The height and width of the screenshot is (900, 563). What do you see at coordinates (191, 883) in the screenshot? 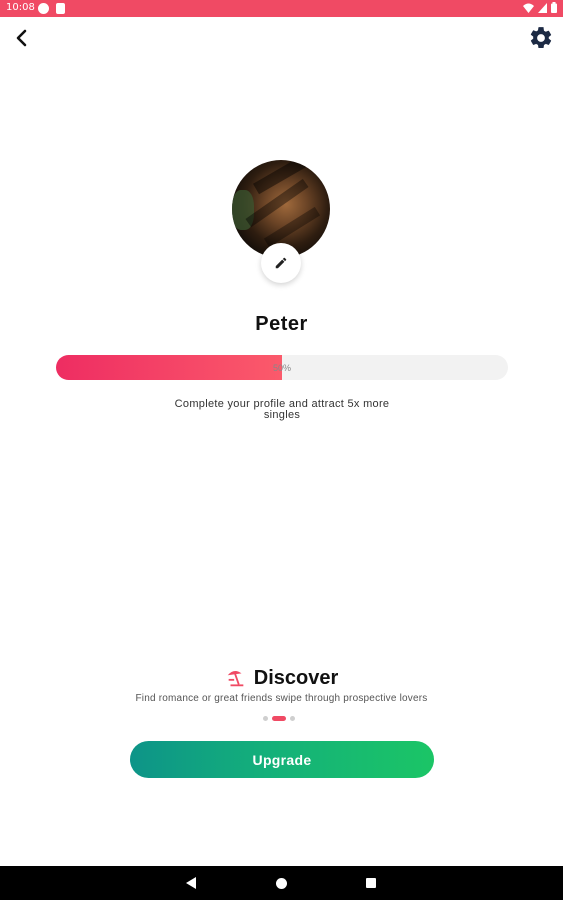
I see `nav-back-icon` at bounding box center [191, 883].